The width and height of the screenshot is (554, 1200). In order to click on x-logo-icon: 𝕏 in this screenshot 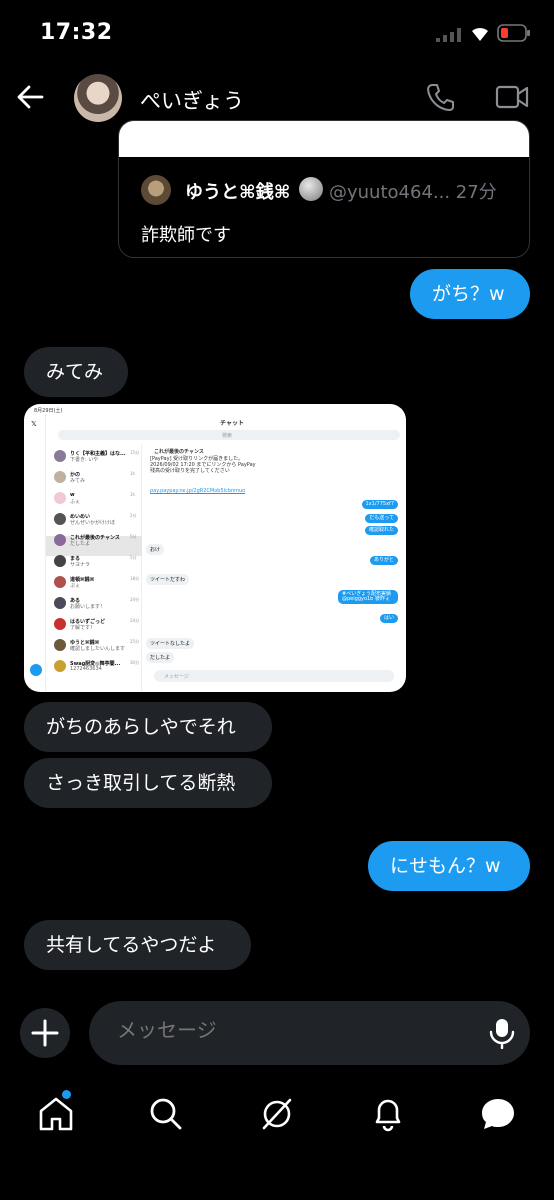, I will do `click(34, 424)`.